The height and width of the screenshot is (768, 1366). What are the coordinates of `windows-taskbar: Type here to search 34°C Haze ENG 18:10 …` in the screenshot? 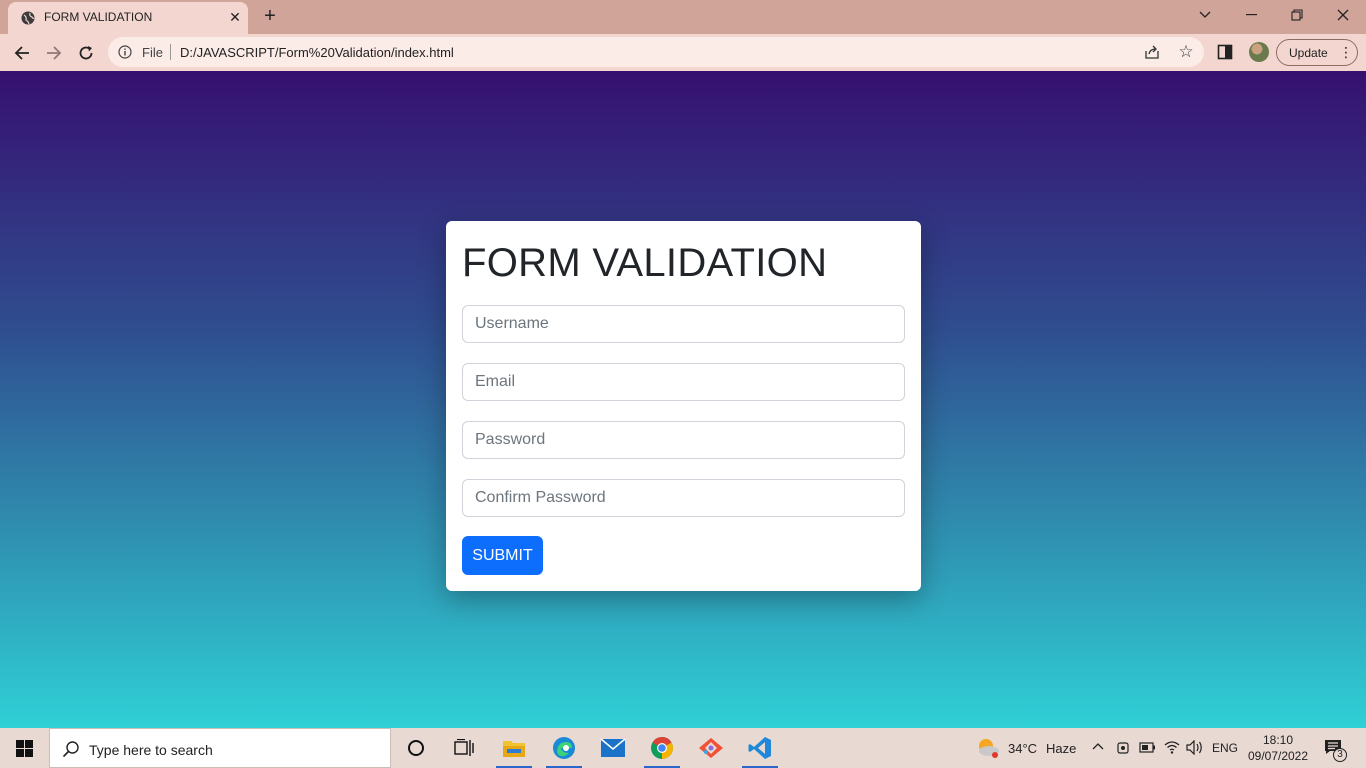 It's located at (683, 748).